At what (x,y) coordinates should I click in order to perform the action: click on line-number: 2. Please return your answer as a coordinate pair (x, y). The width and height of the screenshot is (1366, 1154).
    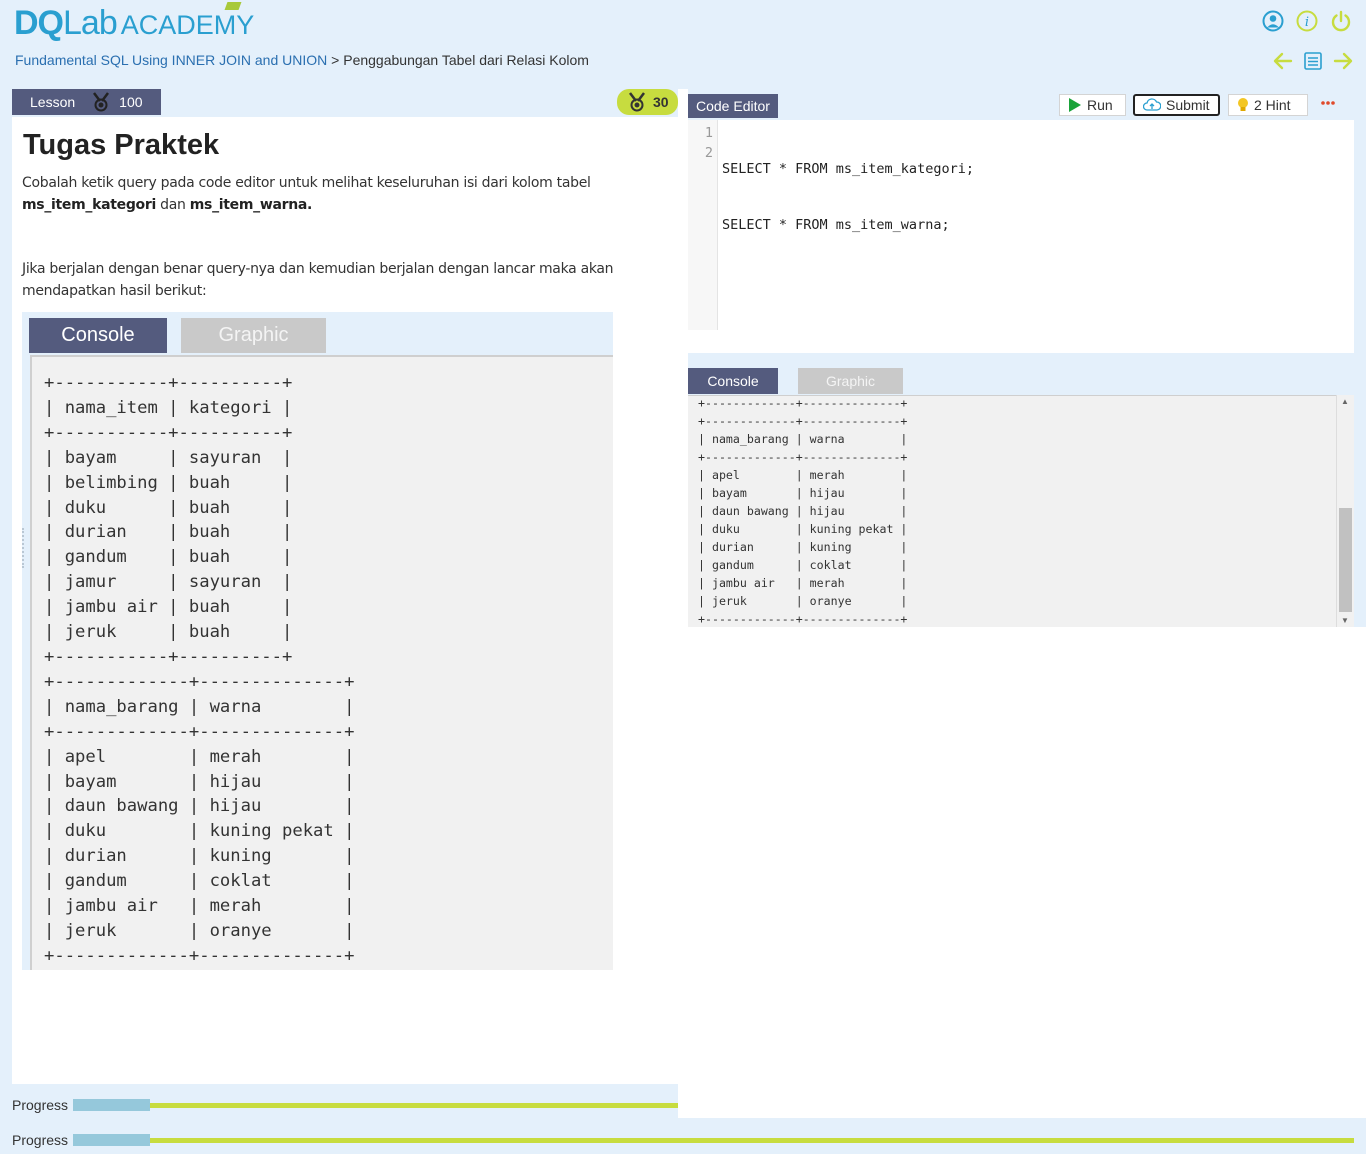
    Looking at the image, I should click on (708, 153).